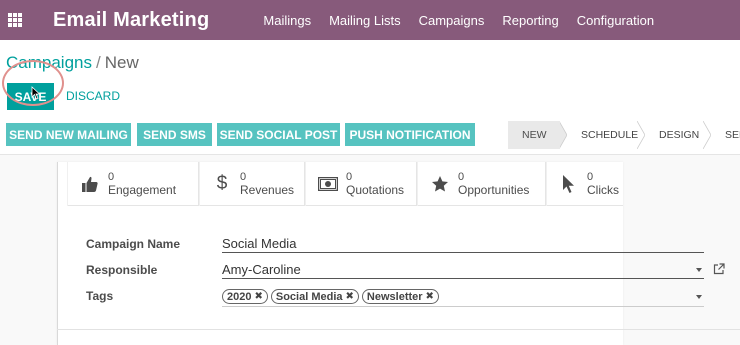 The width and height of the screenshot is (740, 345). I want to click on menu-campaigns: Campaigns, so click(452, 20).